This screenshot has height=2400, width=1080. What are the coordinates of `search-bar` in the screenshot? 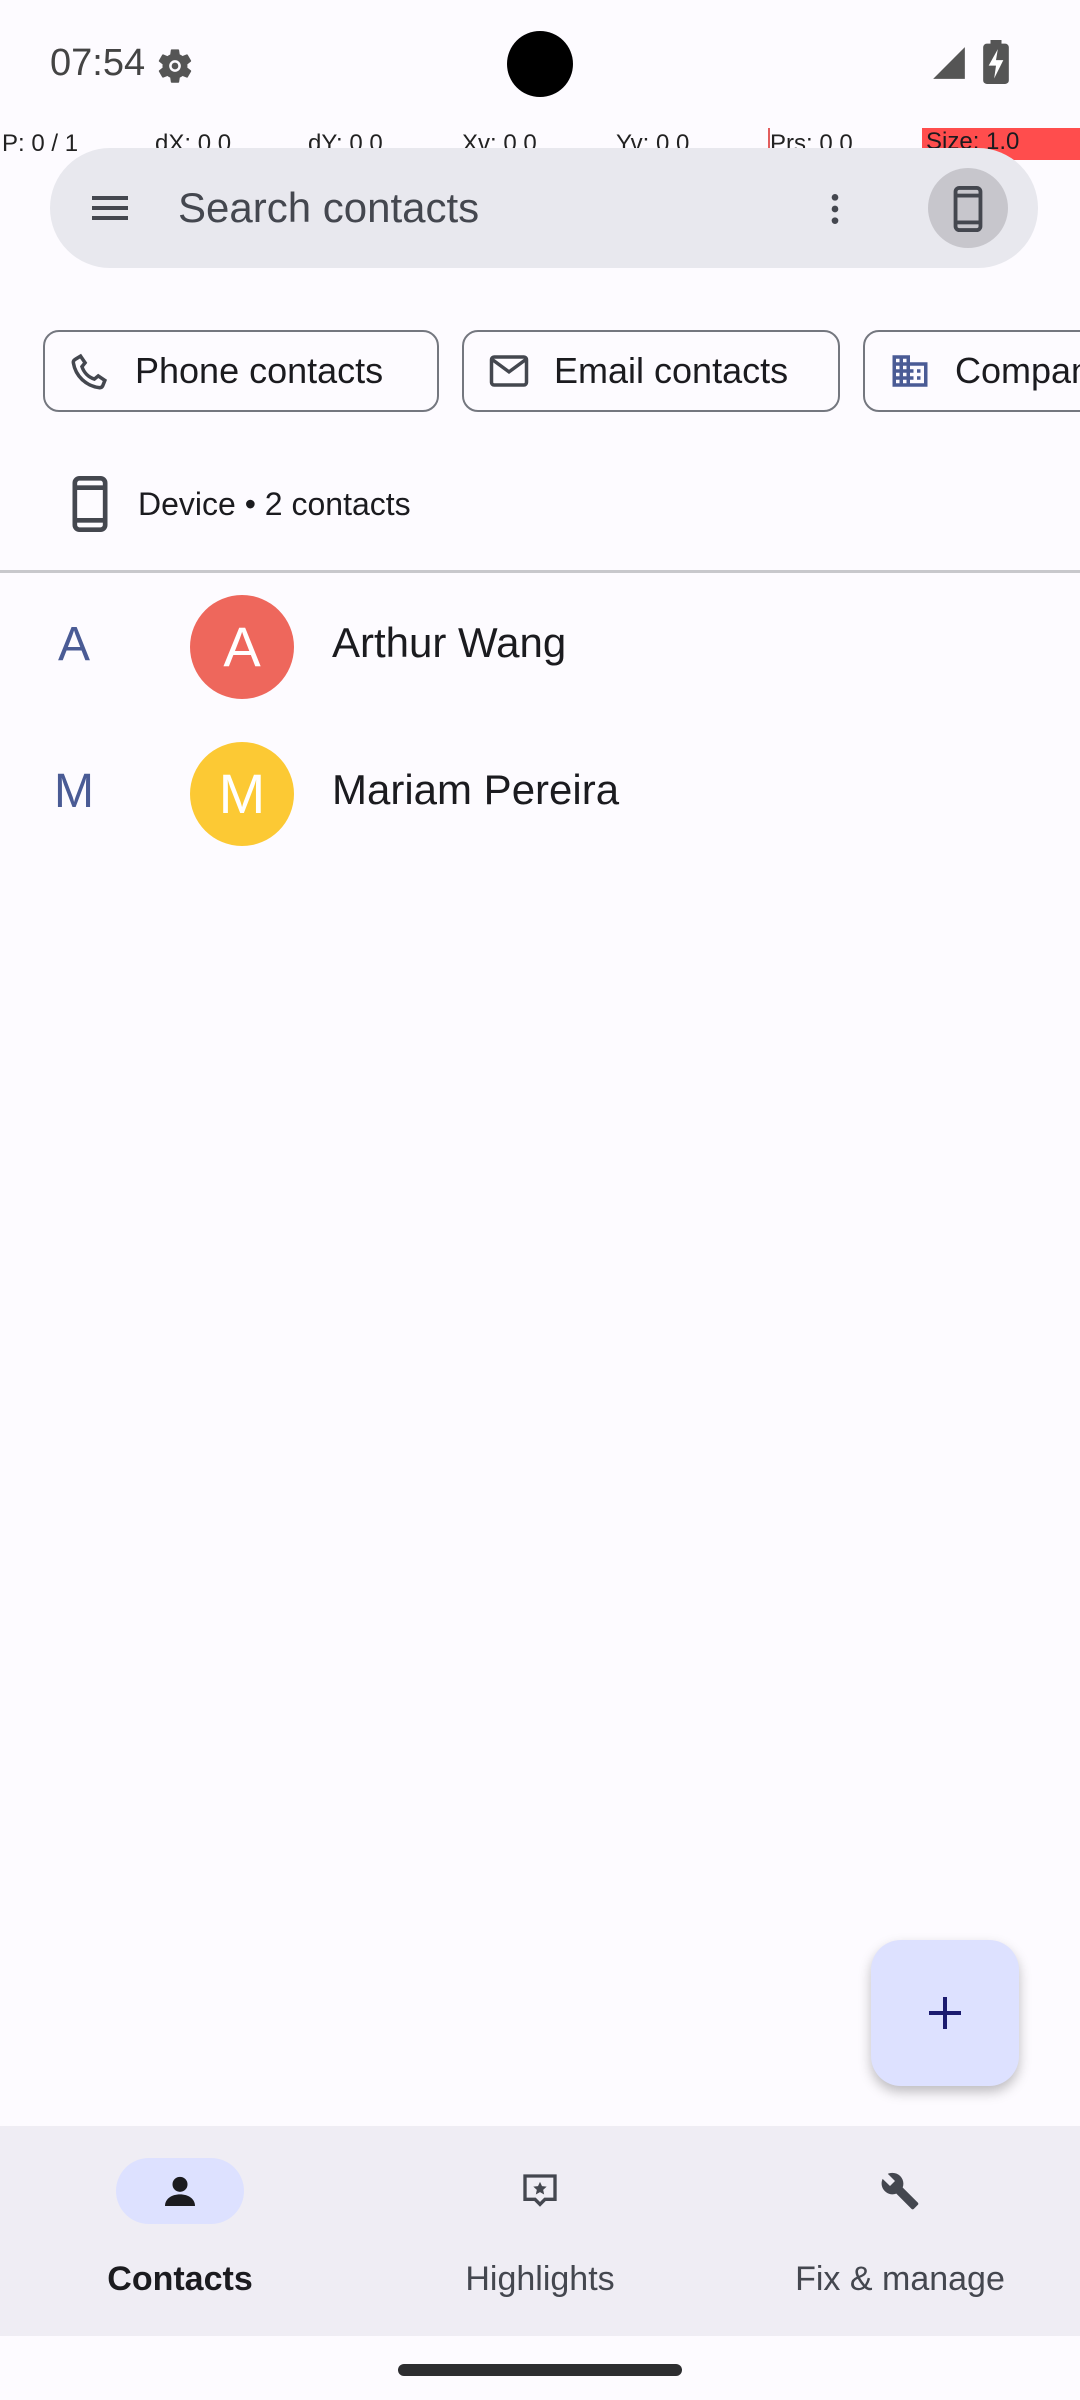 It's located at (544, 208).